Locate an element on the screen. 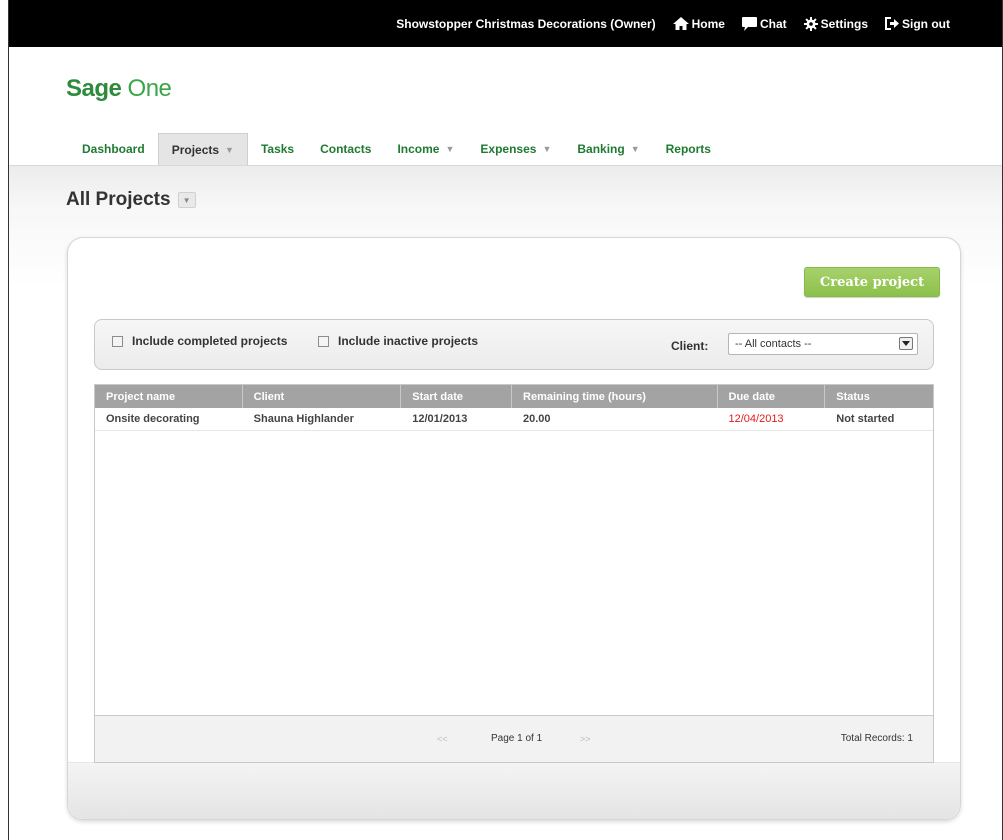 The width and height of the screenshot is (1003, 840). home-icon is located at coordinates (680, 23).